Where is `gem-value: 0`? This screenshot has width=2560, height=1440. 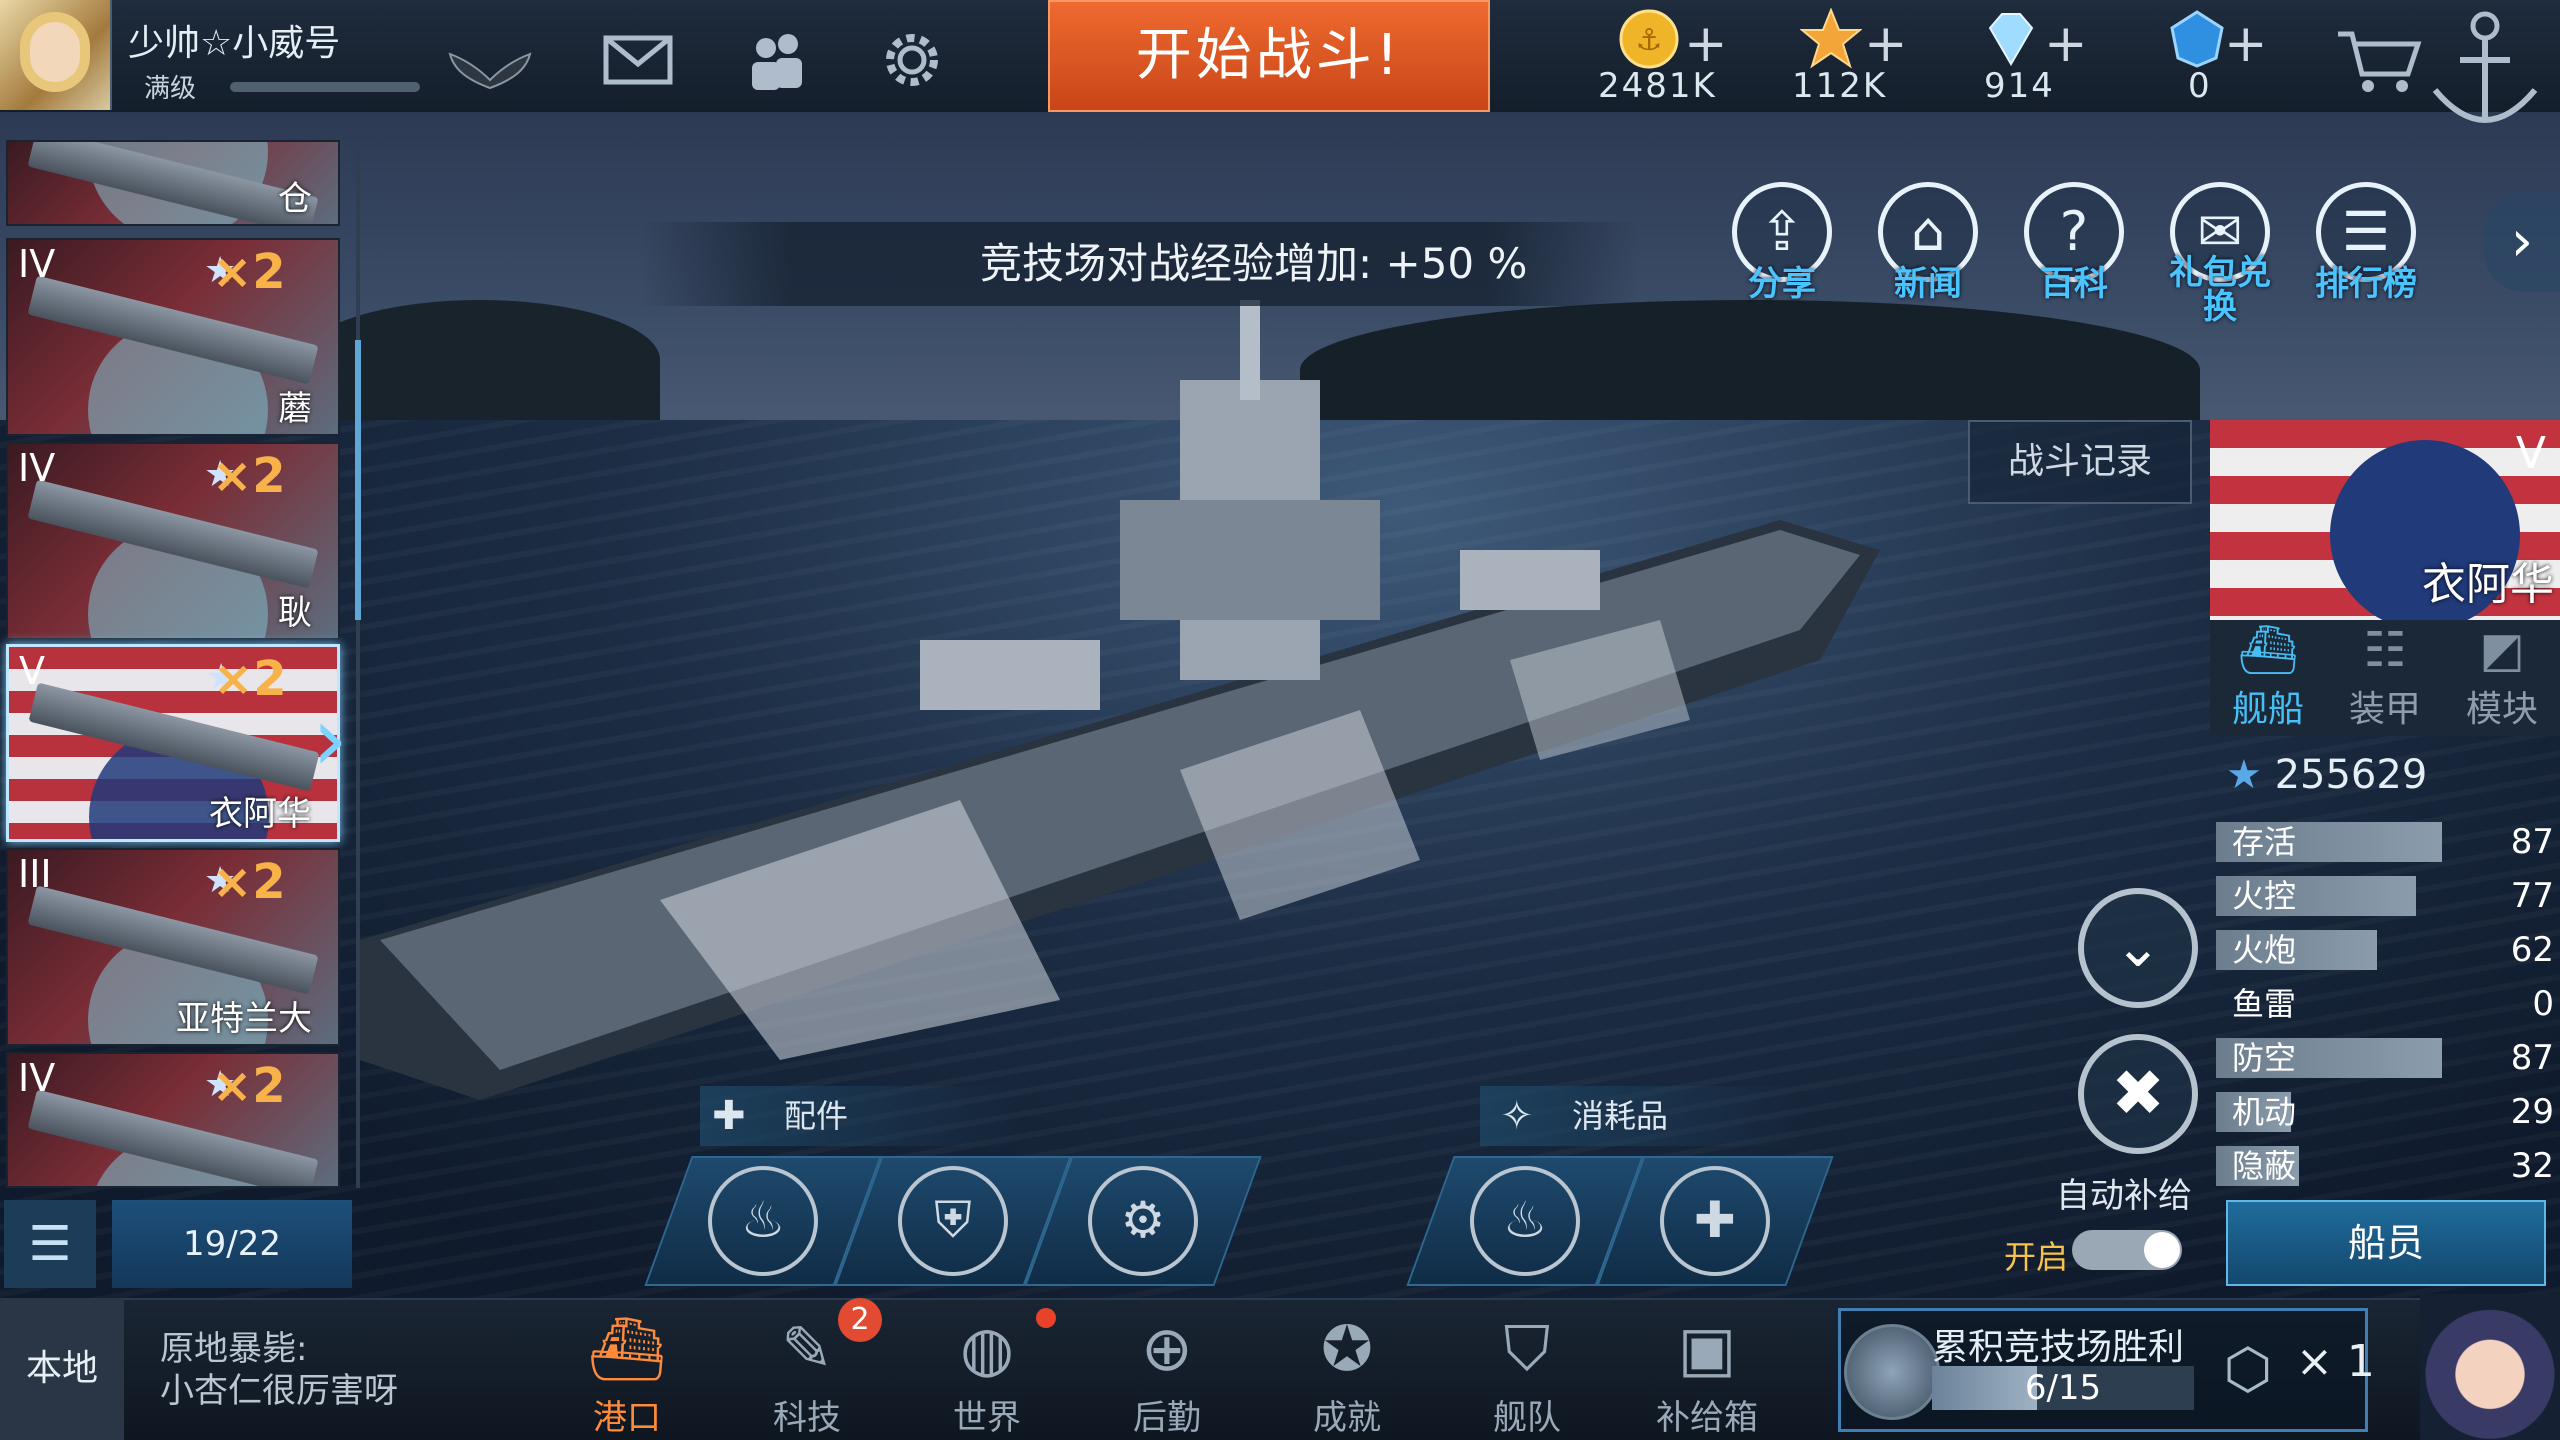
gem-value: 0 is located at coordinates (2200, 86).